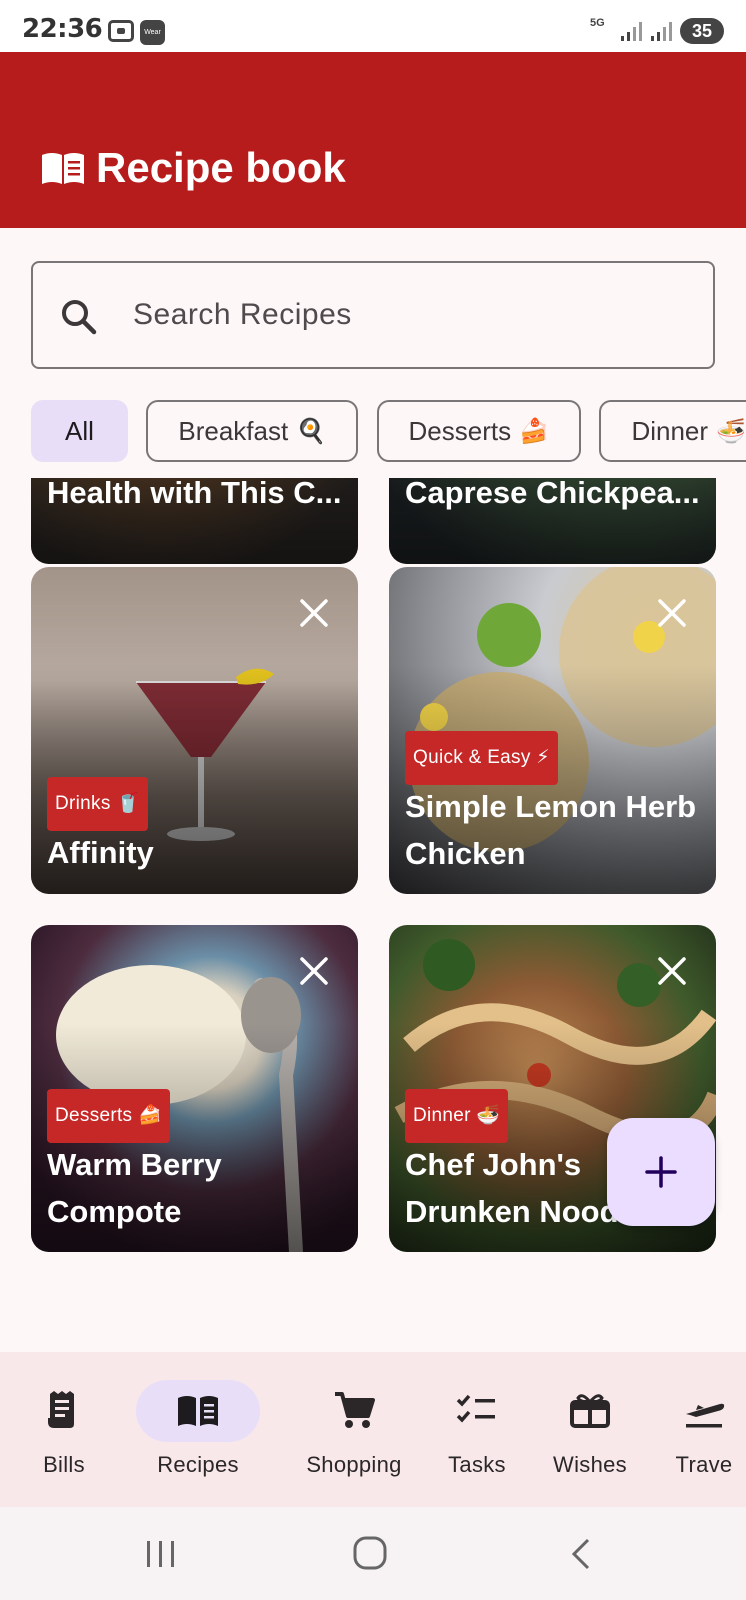  What do you see at coordinates (121, 31) in the screenshot?
I see `screenshot-icon` at bounding box center [121, 31].